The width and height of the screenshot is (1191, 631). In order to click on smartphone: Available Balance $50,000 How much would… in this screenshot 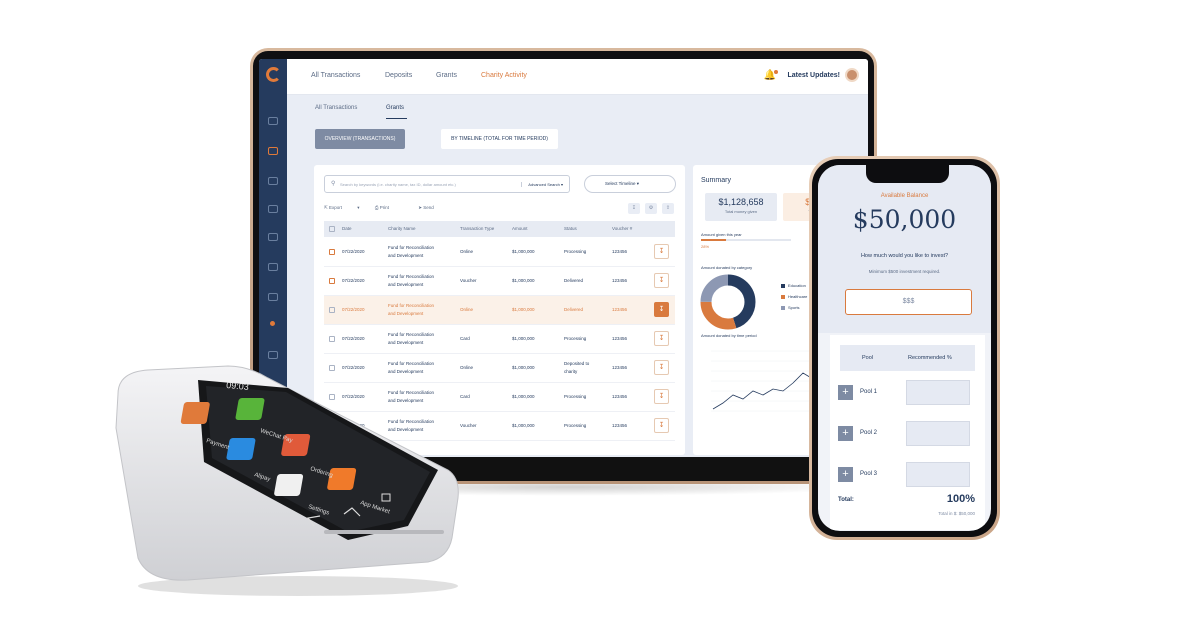, I will do `click(904, 348)`.